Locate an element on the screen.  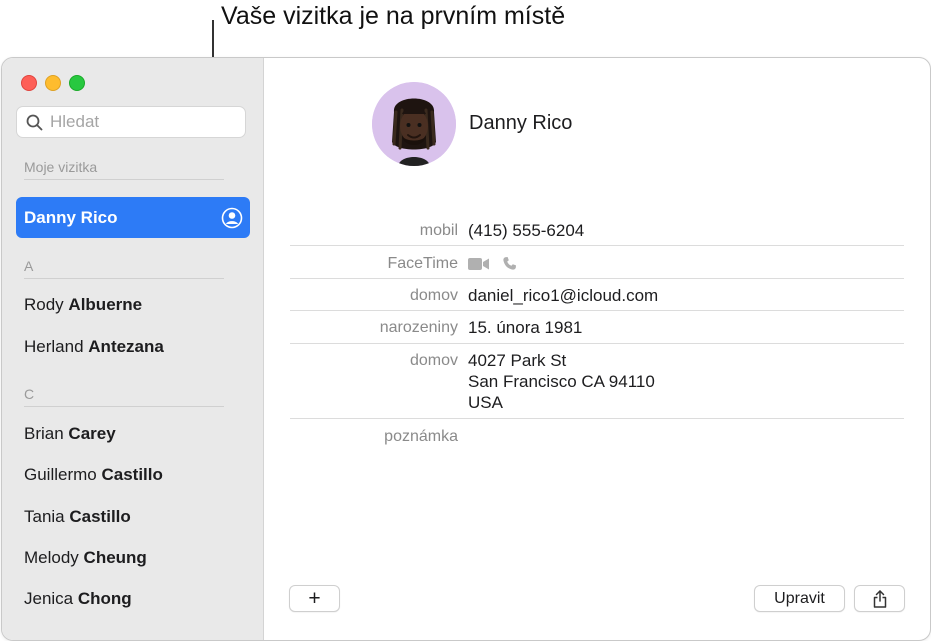
field-value-address: 4027 Park St San Francisco CA 94110 USA is located at coordinates (561, 381).